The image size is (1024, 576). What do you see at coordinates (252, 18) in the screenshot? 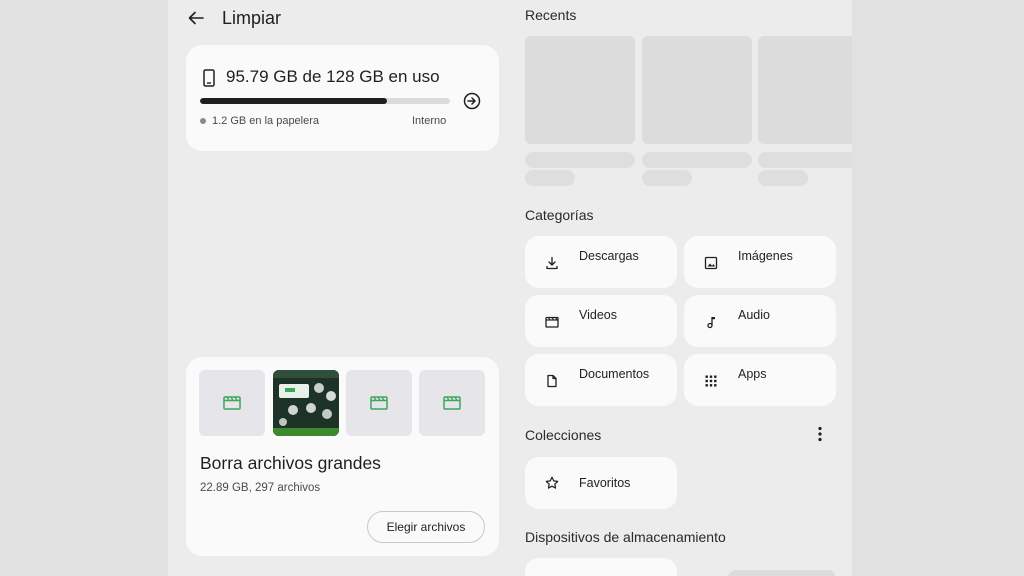
I see `page-title: Limpiar` at bounding box center [252, 18].